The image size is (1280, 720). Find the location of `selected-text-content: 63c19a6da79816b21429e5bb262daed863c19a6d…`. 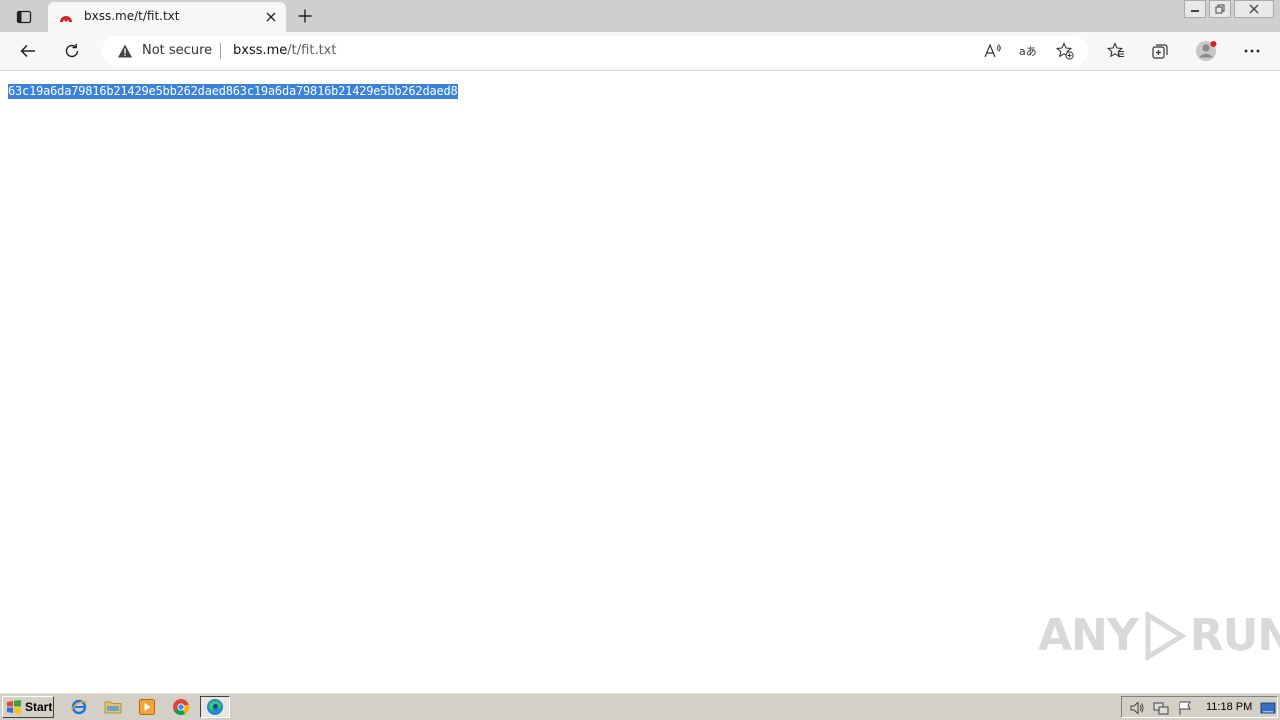

selected-text-content: 63c19a6da79816b21429e5bb262daed863c19a6d… is located at coordinates (233, 91).